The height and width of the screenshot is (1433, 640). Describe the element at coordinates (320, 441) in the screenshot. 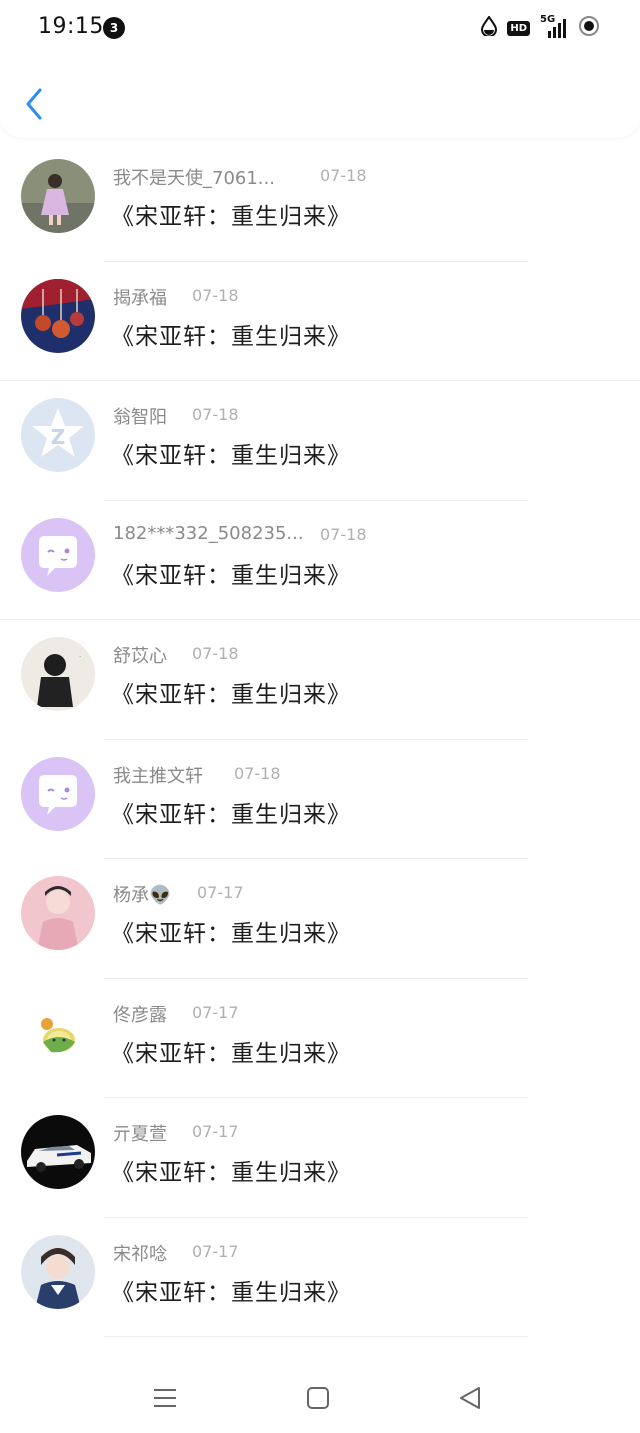

I see `list-item: Z 翁智阳 07-18 《宋亚轩：重生归来》` at that location.